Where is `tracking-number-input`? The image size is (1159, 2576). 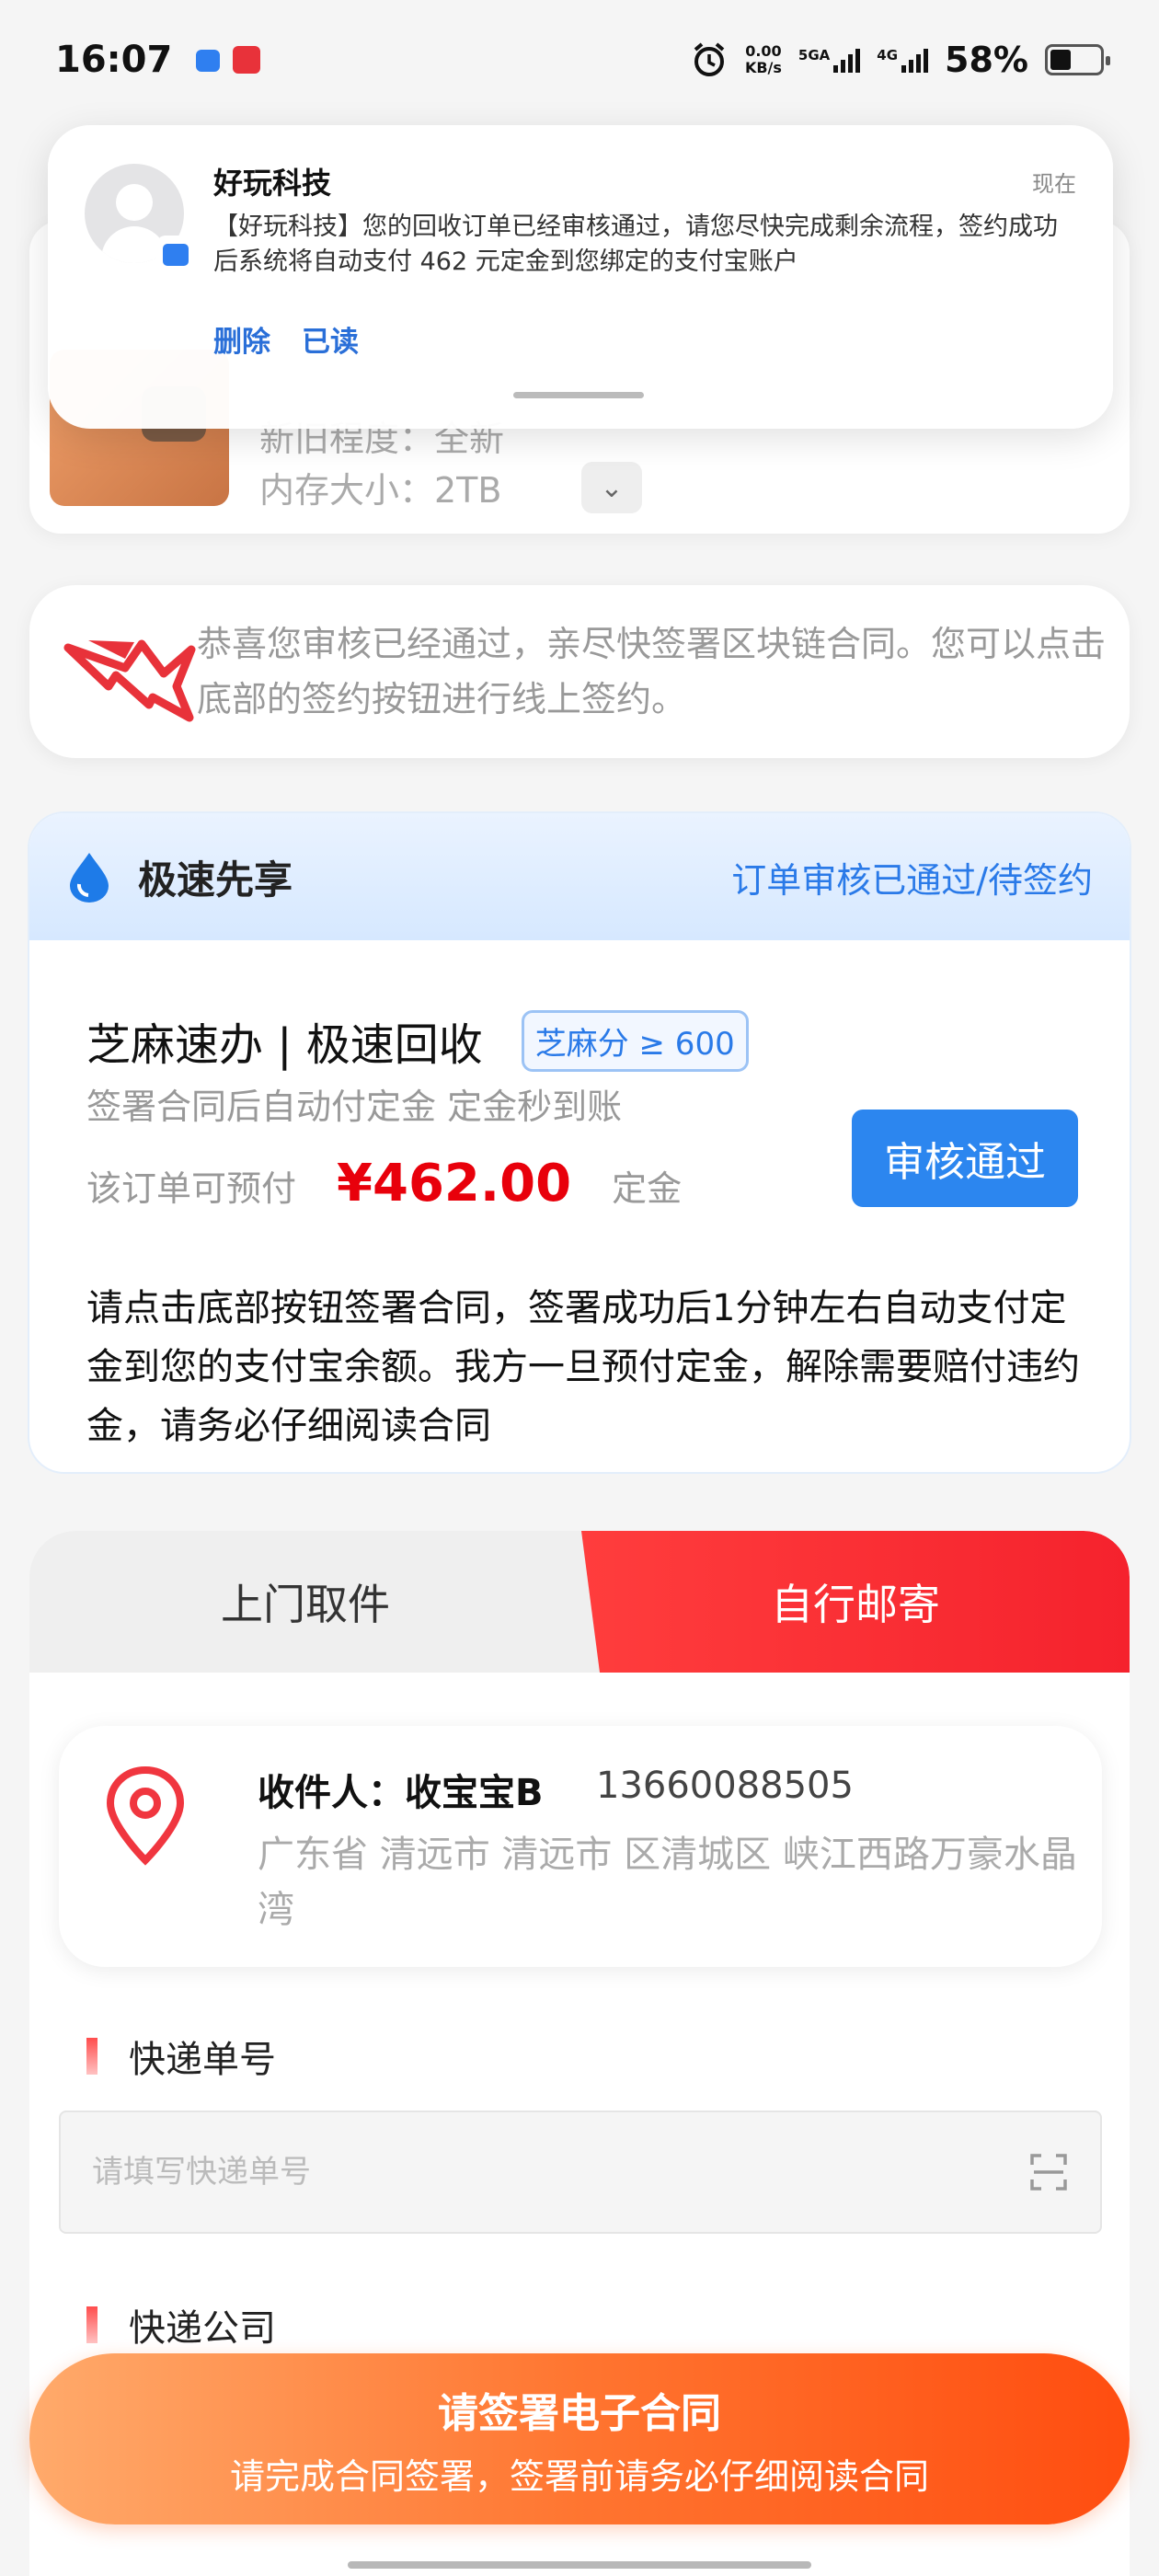 tracking-number-input is located at coordinates (560, 2172).